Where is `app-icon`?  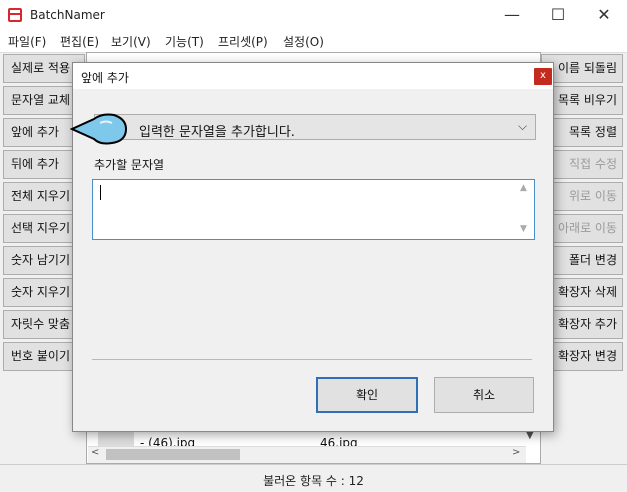
app-icon is located at coordinates (15, 15).